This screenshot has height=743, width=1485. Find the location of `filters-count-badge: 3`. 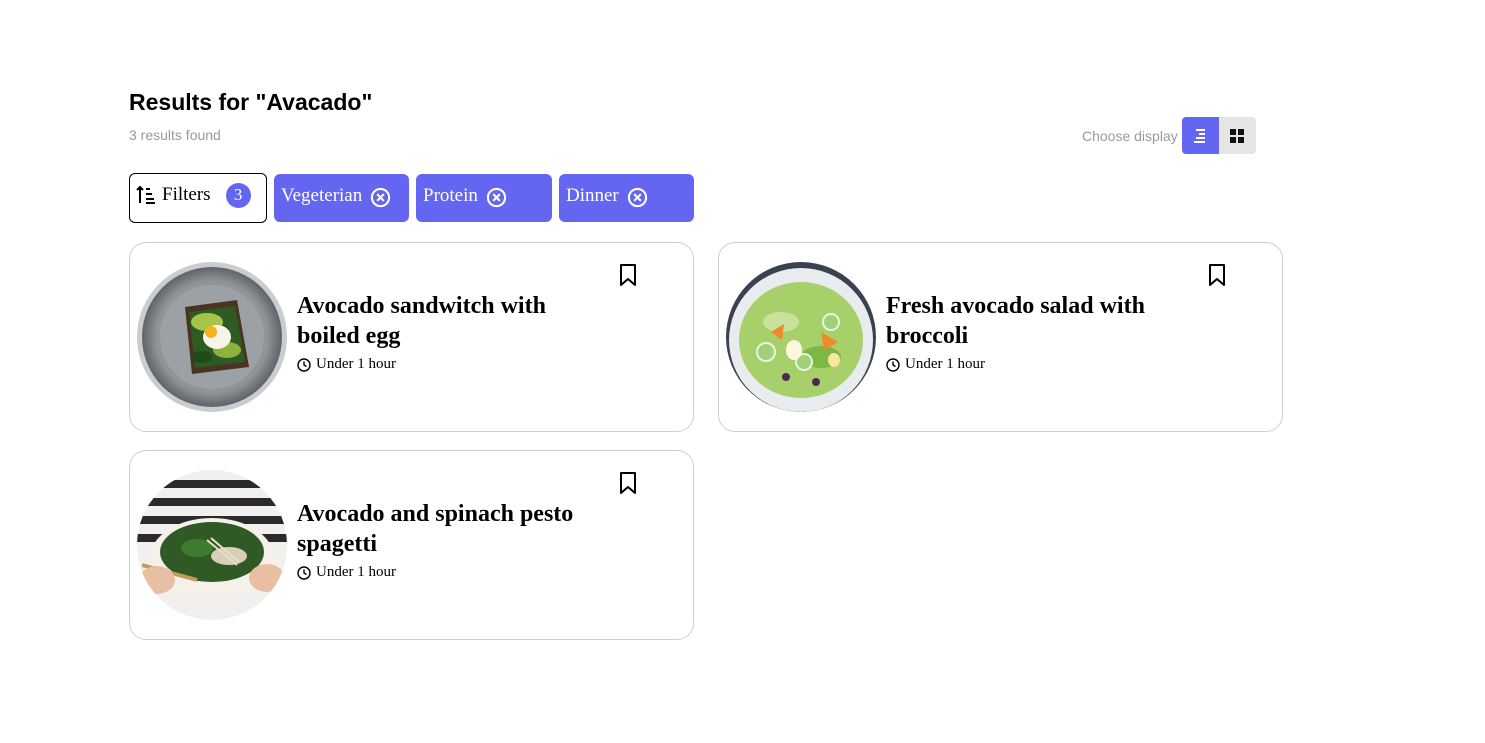

filters-count-badge: 3 is located at coordinates (238, 195).